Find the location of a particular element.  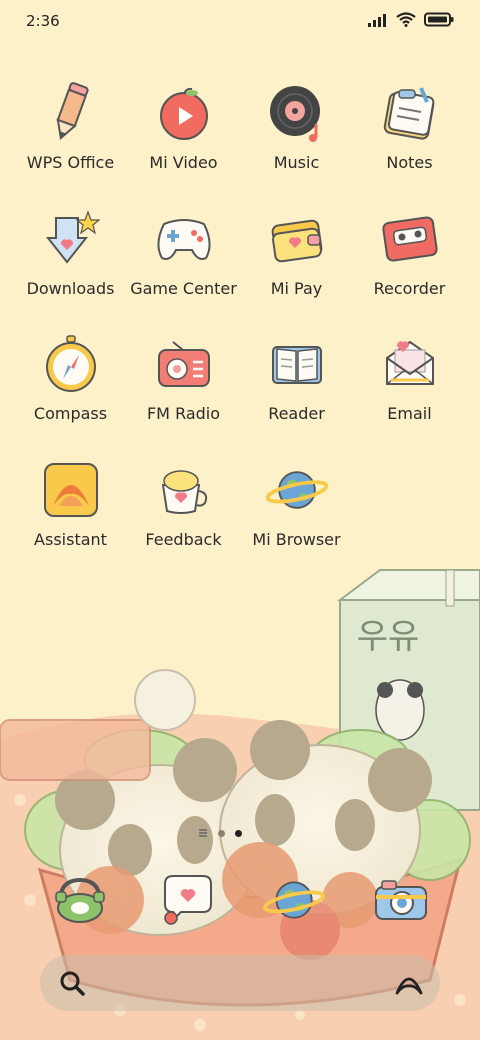

cassette-icon is located at coordinates (409, 238).